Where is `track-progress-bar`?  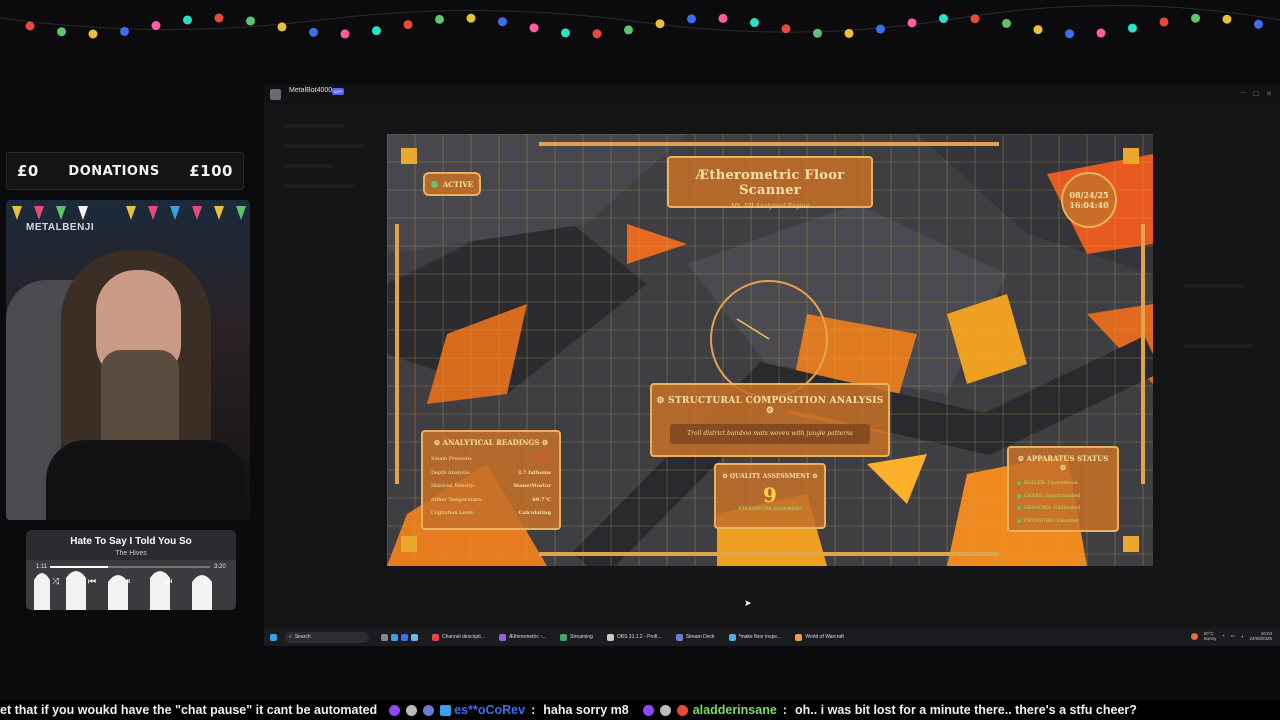
track-progress-bar is located at coordinates (130, 567).